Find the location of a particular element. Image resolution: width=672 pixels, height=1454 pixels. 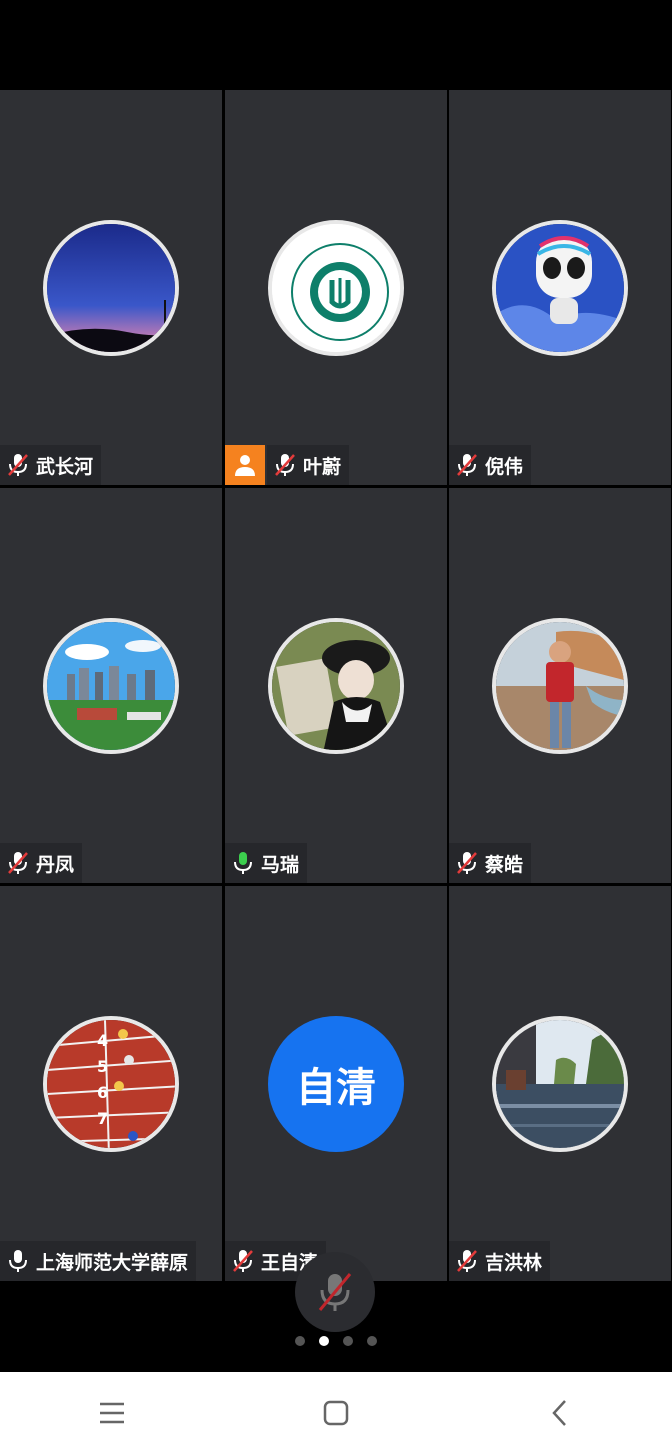

back-button is located at coordinates (560, 1413).